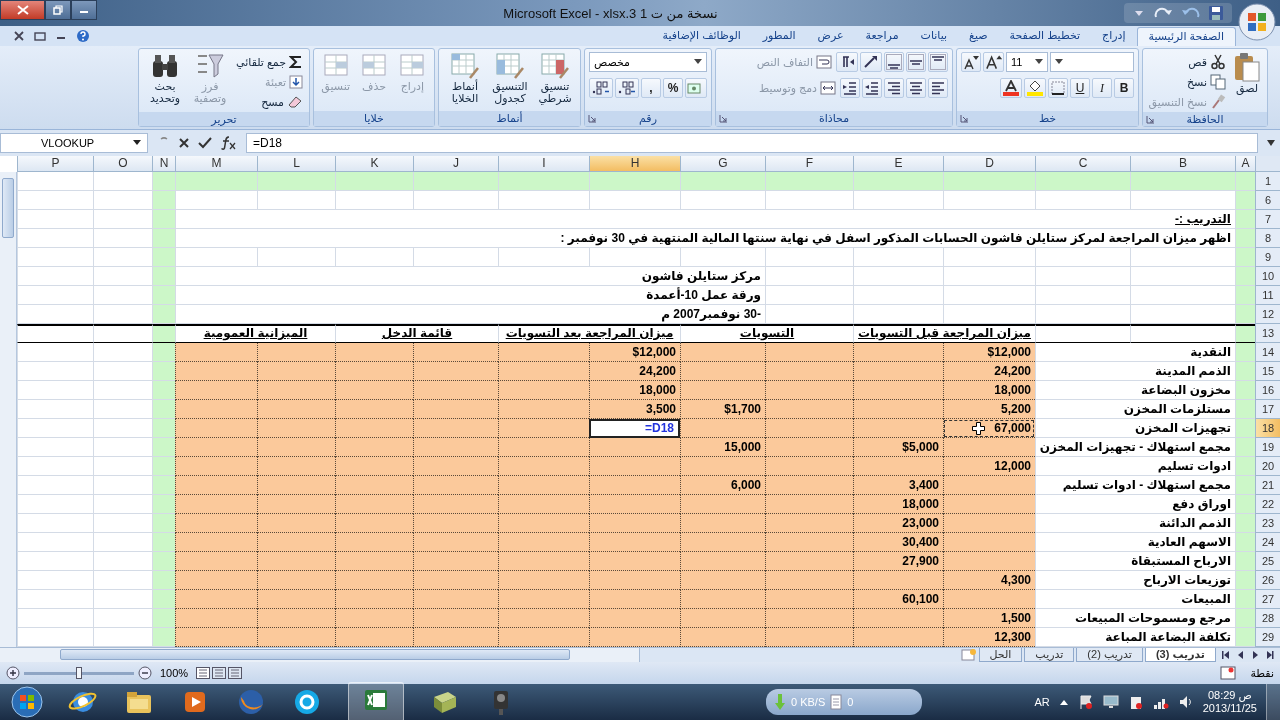 The width and height of the screenshot is (1280, 720). Describe the element at coordinates (1124, 88) in the screenshot. I see `font-style-button: B` at that location.